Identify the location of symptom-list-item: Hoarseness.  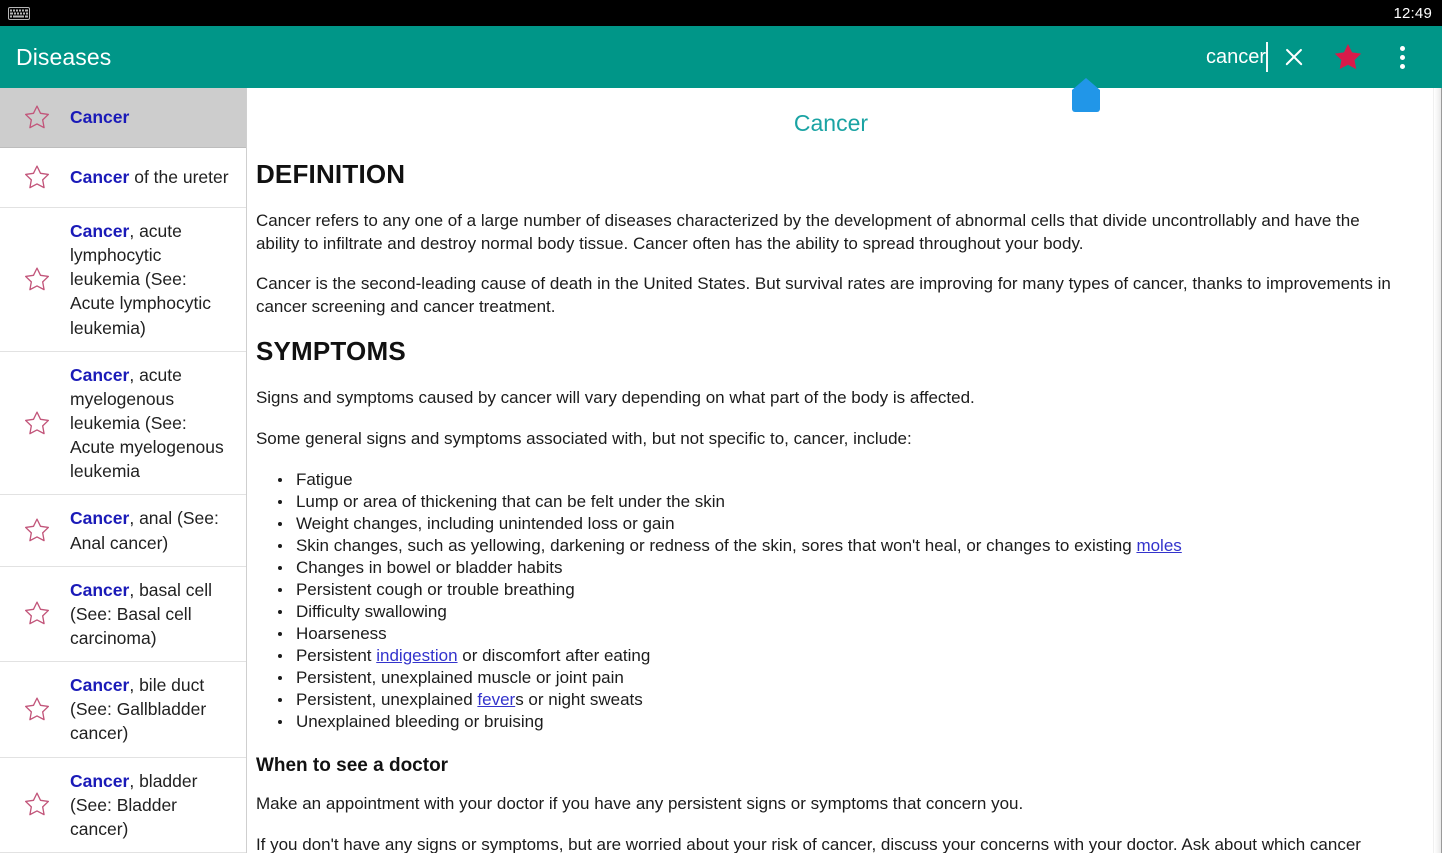
(840, 634).